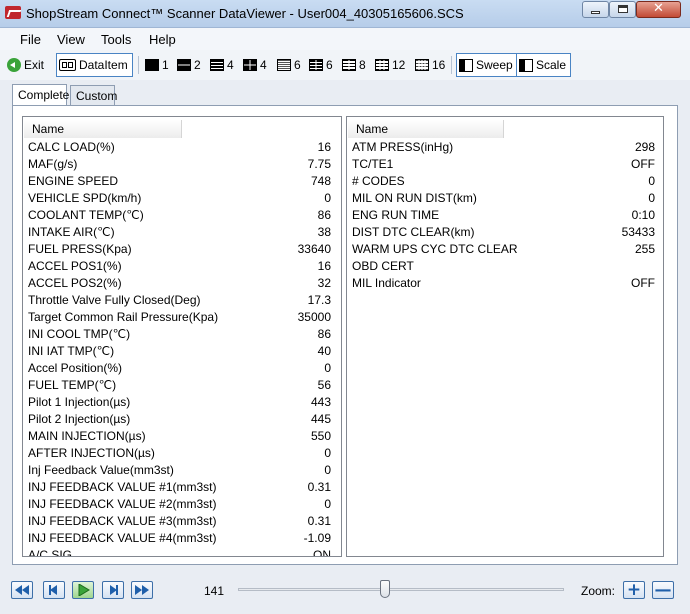  Describe the element at coordinates (182, 147) in the screenshot. I see `data-row: CALC LOAD(%) 16` at that location.